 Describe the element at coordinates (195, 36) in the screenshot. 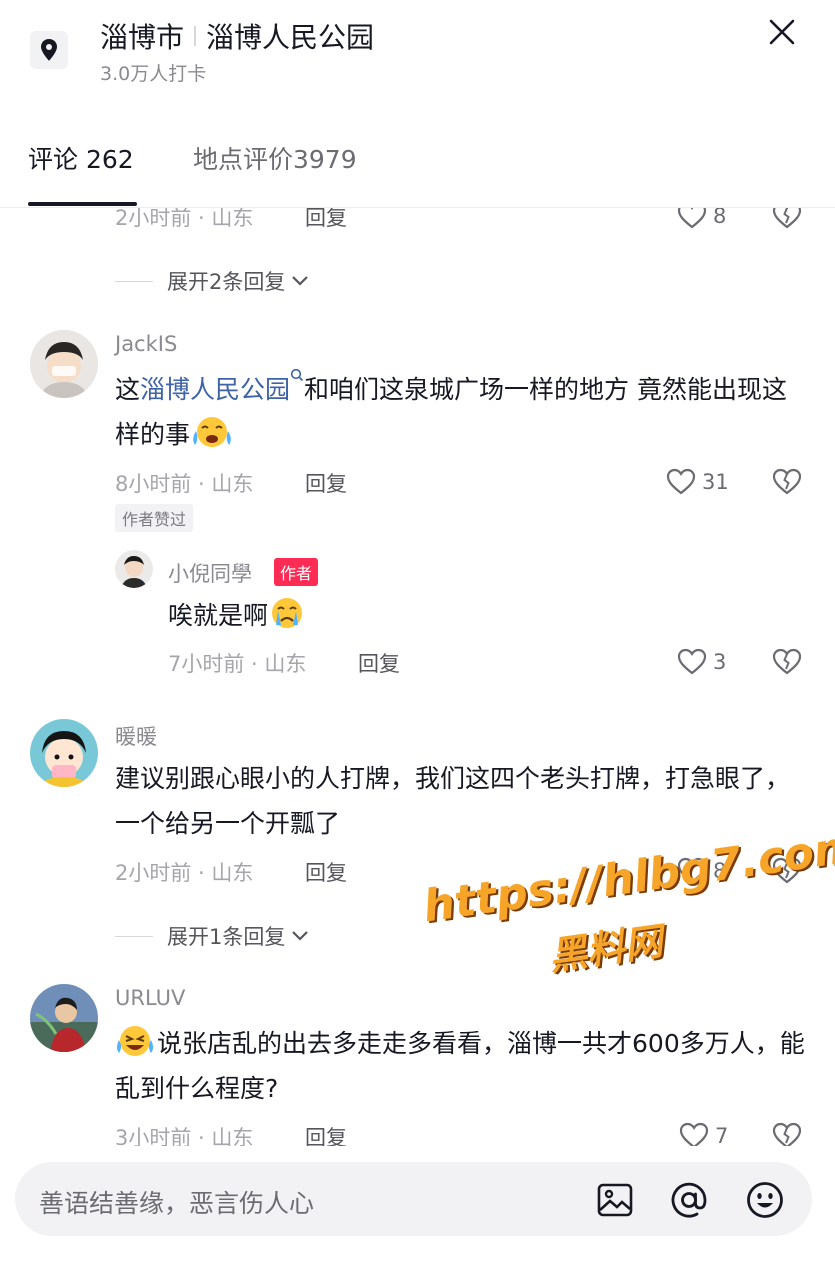

I see `title-divider` at that location.